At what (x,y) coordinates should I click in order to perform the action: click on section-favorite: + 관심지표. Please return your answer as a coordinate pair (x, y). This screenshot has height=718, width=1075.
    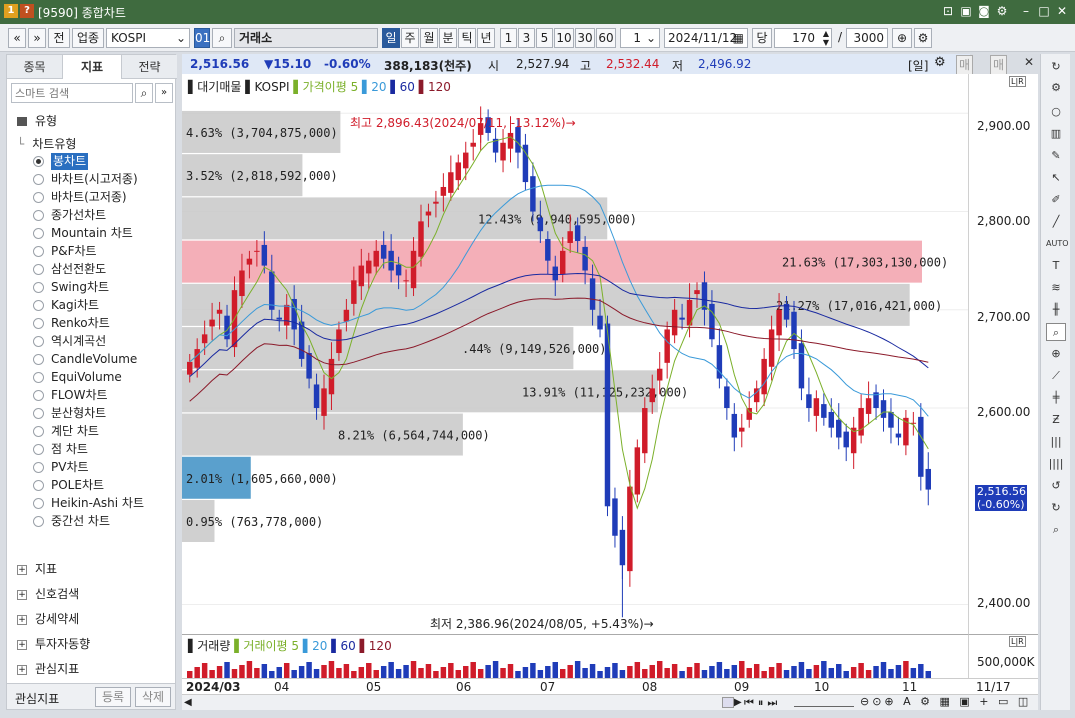
    Looking at the image, I should click on (48, 669).